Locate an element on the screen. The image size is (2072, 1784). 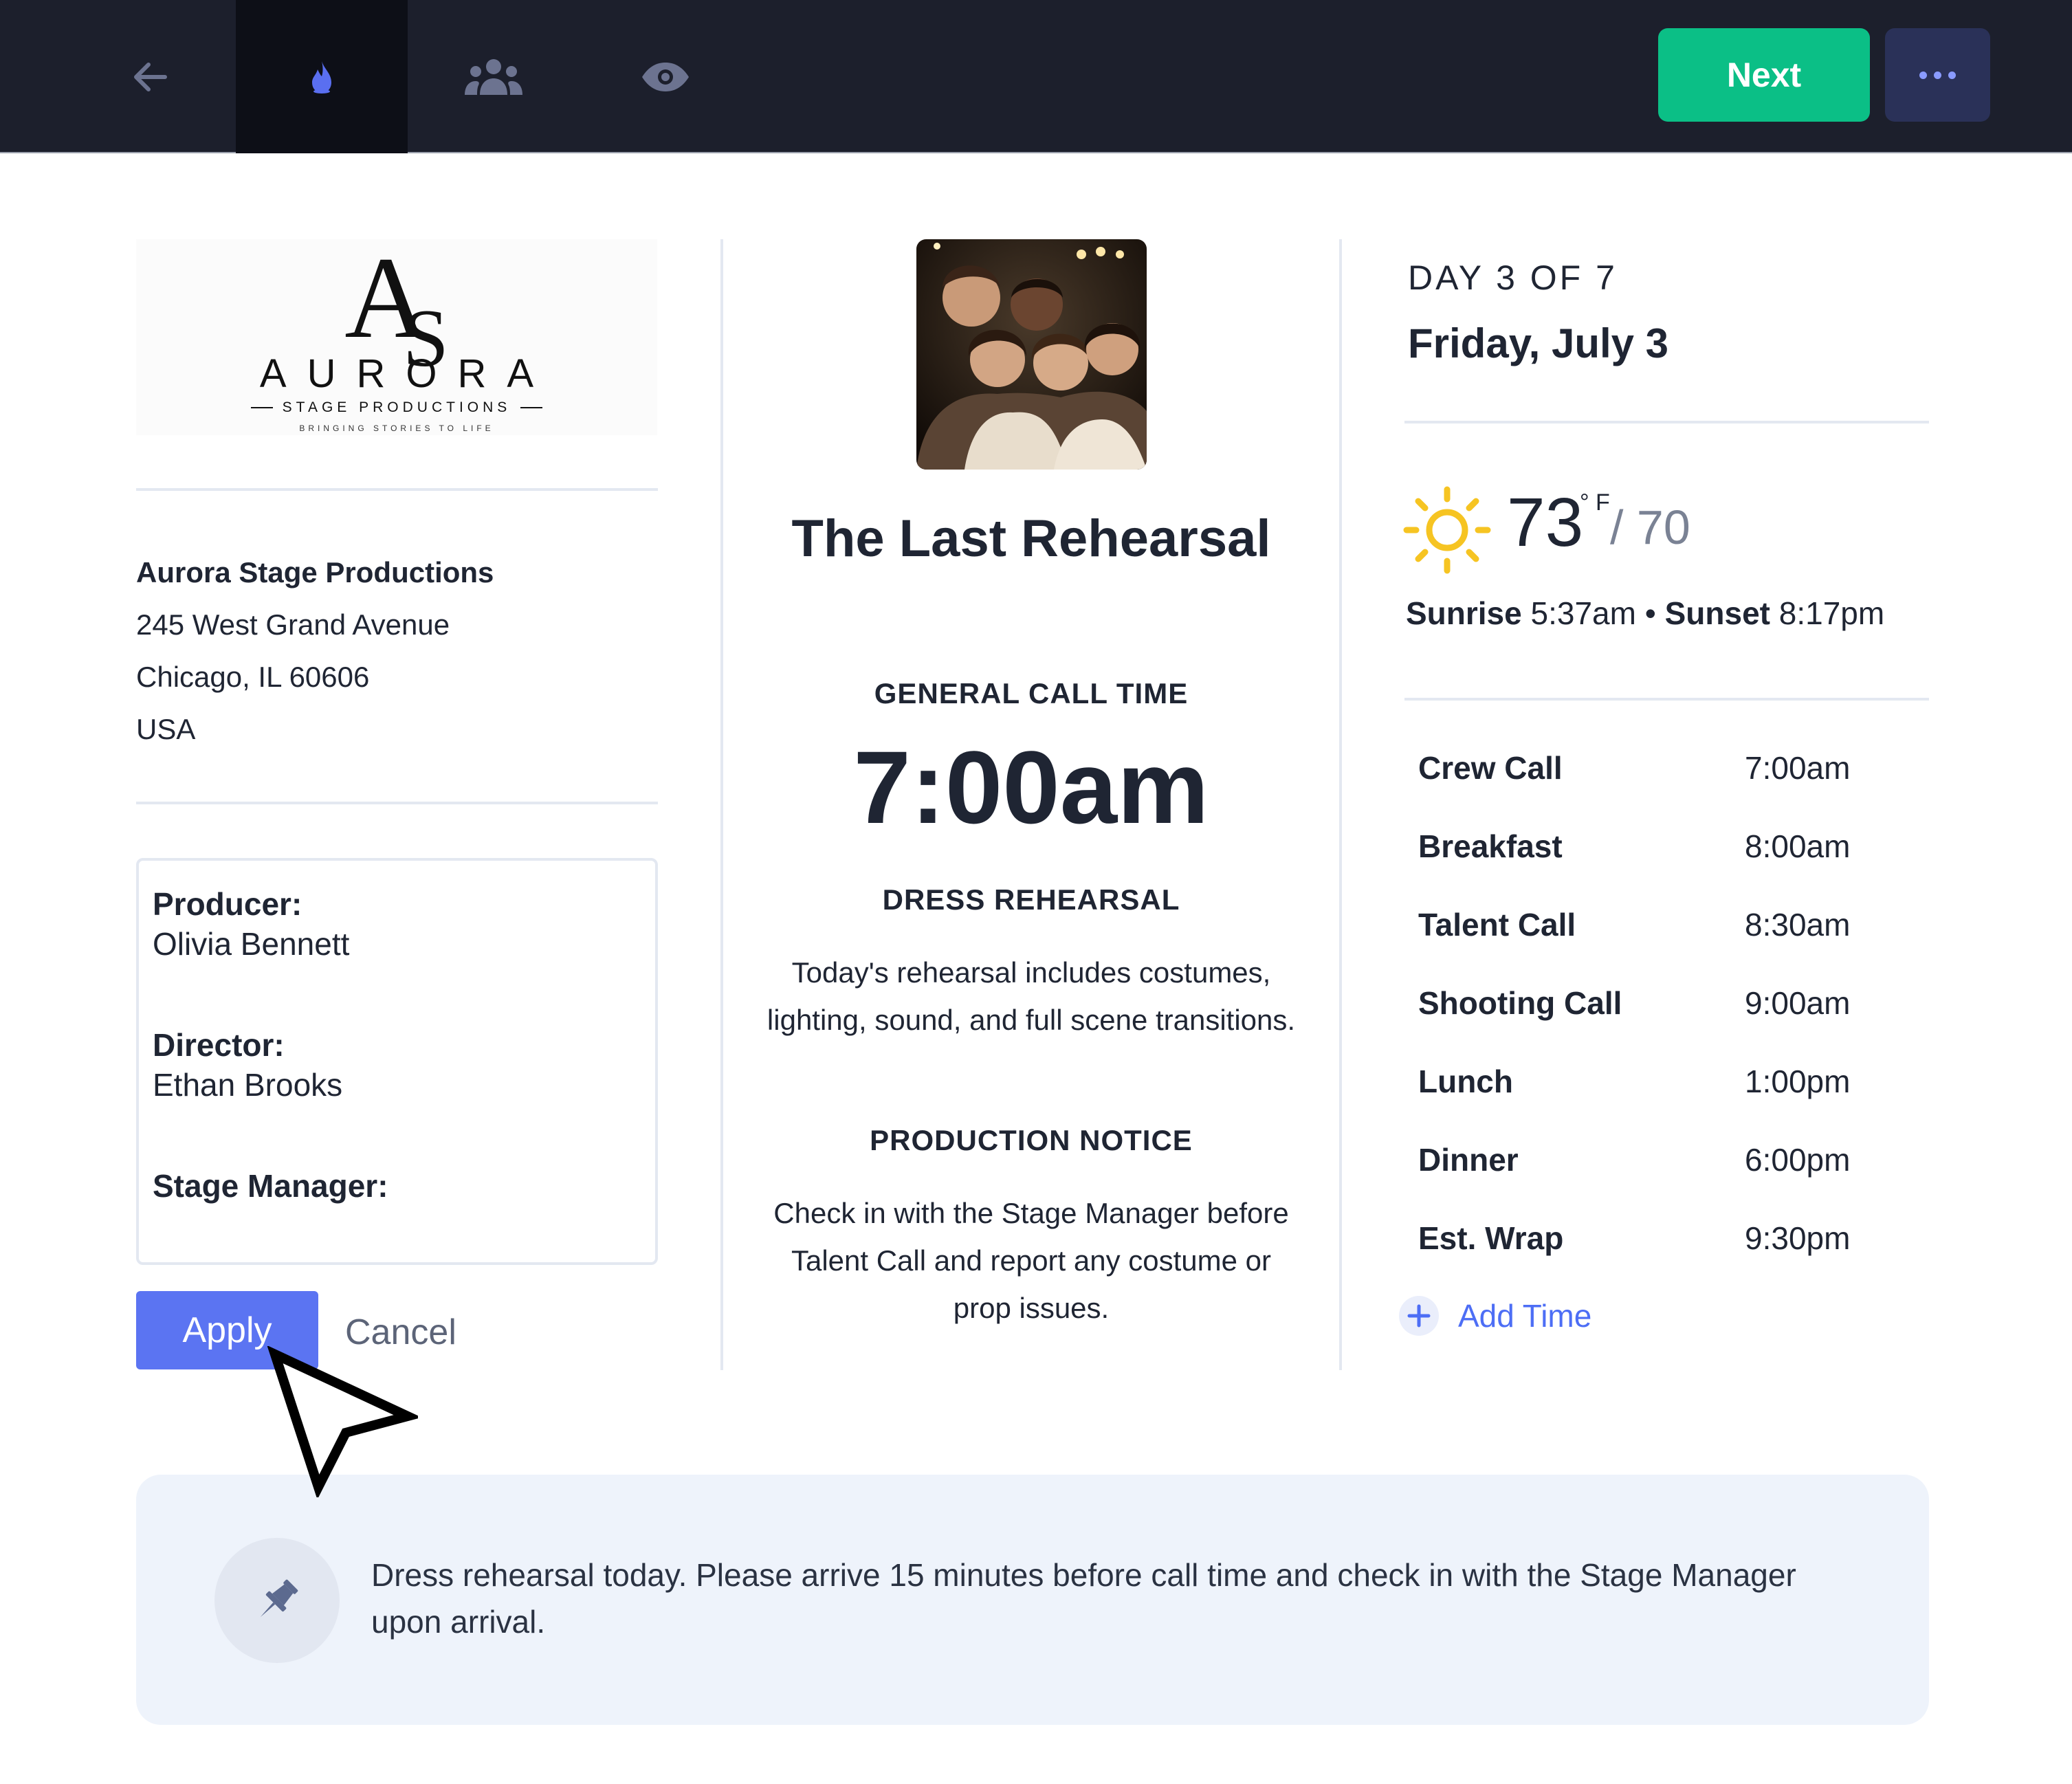
flame-icon is located at coordinates (321, 76).